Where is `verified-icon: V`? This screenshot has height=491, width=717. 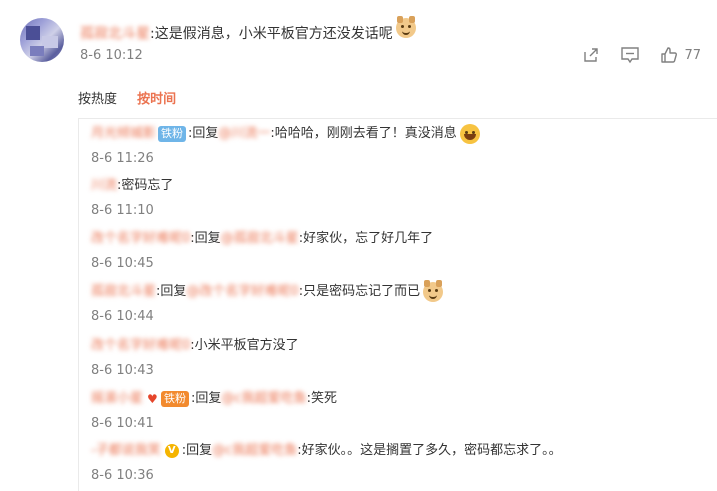 verified-icon: V is located at coordinates (171, 451).